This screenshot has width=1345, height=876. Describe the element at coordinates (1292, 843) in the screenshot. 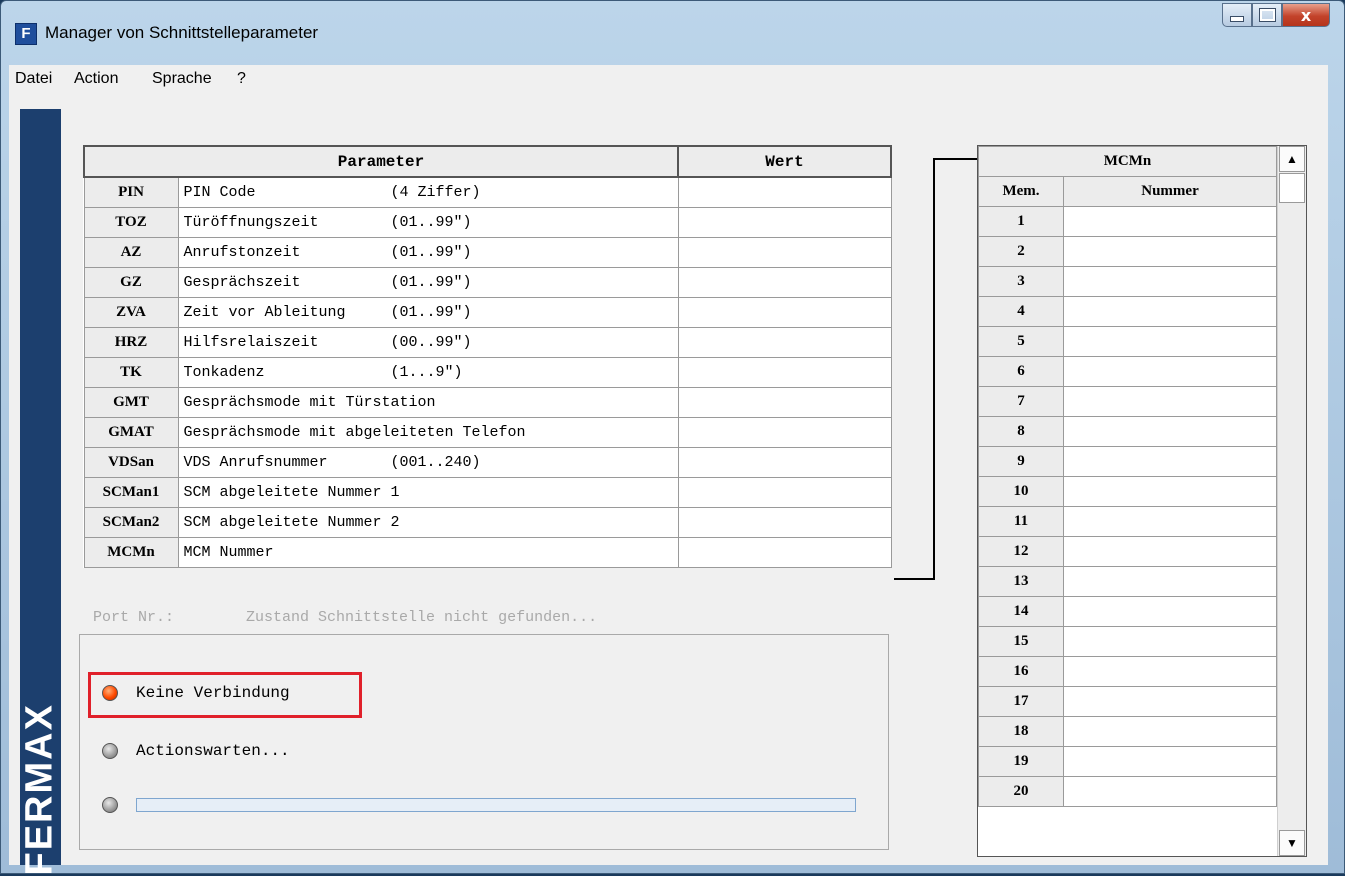

I see `scroll-down-button: ▼` at that location.